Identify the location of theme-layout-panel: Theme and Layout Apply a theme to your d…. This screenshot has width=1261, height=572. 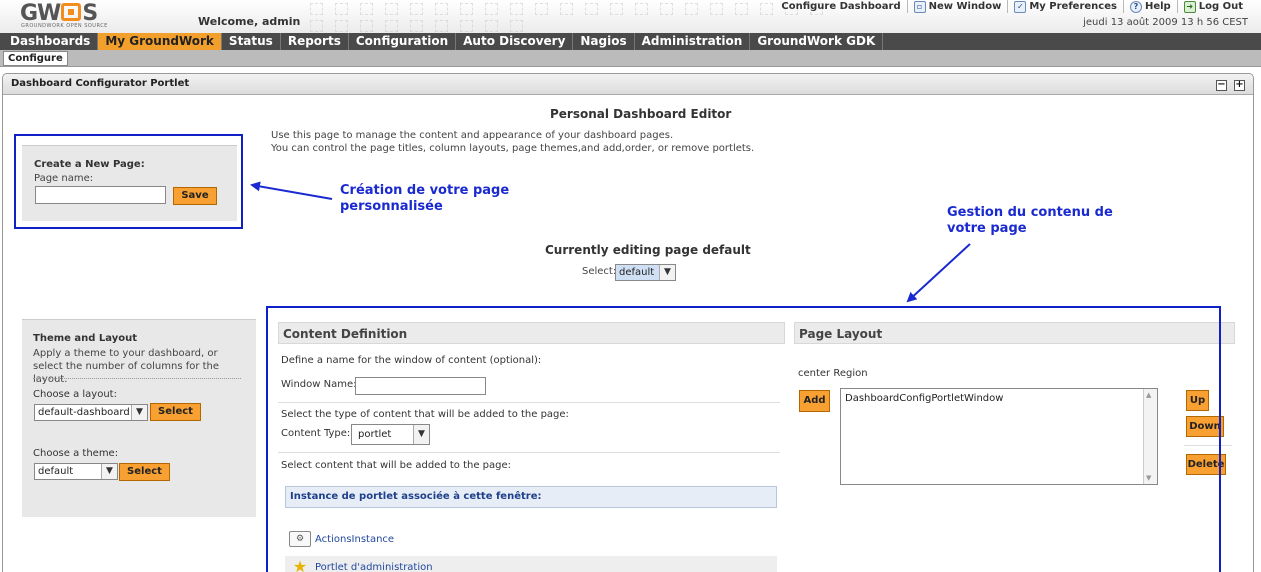
(139, 418).